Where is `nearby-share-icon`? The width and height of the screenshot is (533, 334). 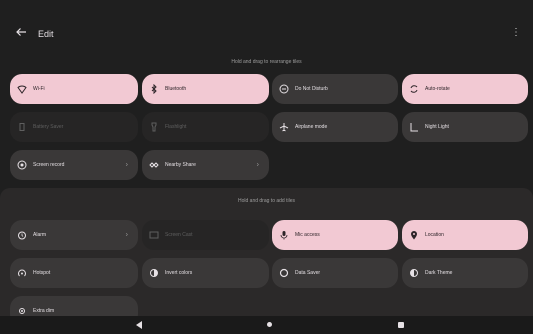 nearby-share-icon is located at coordinates (154, 165).